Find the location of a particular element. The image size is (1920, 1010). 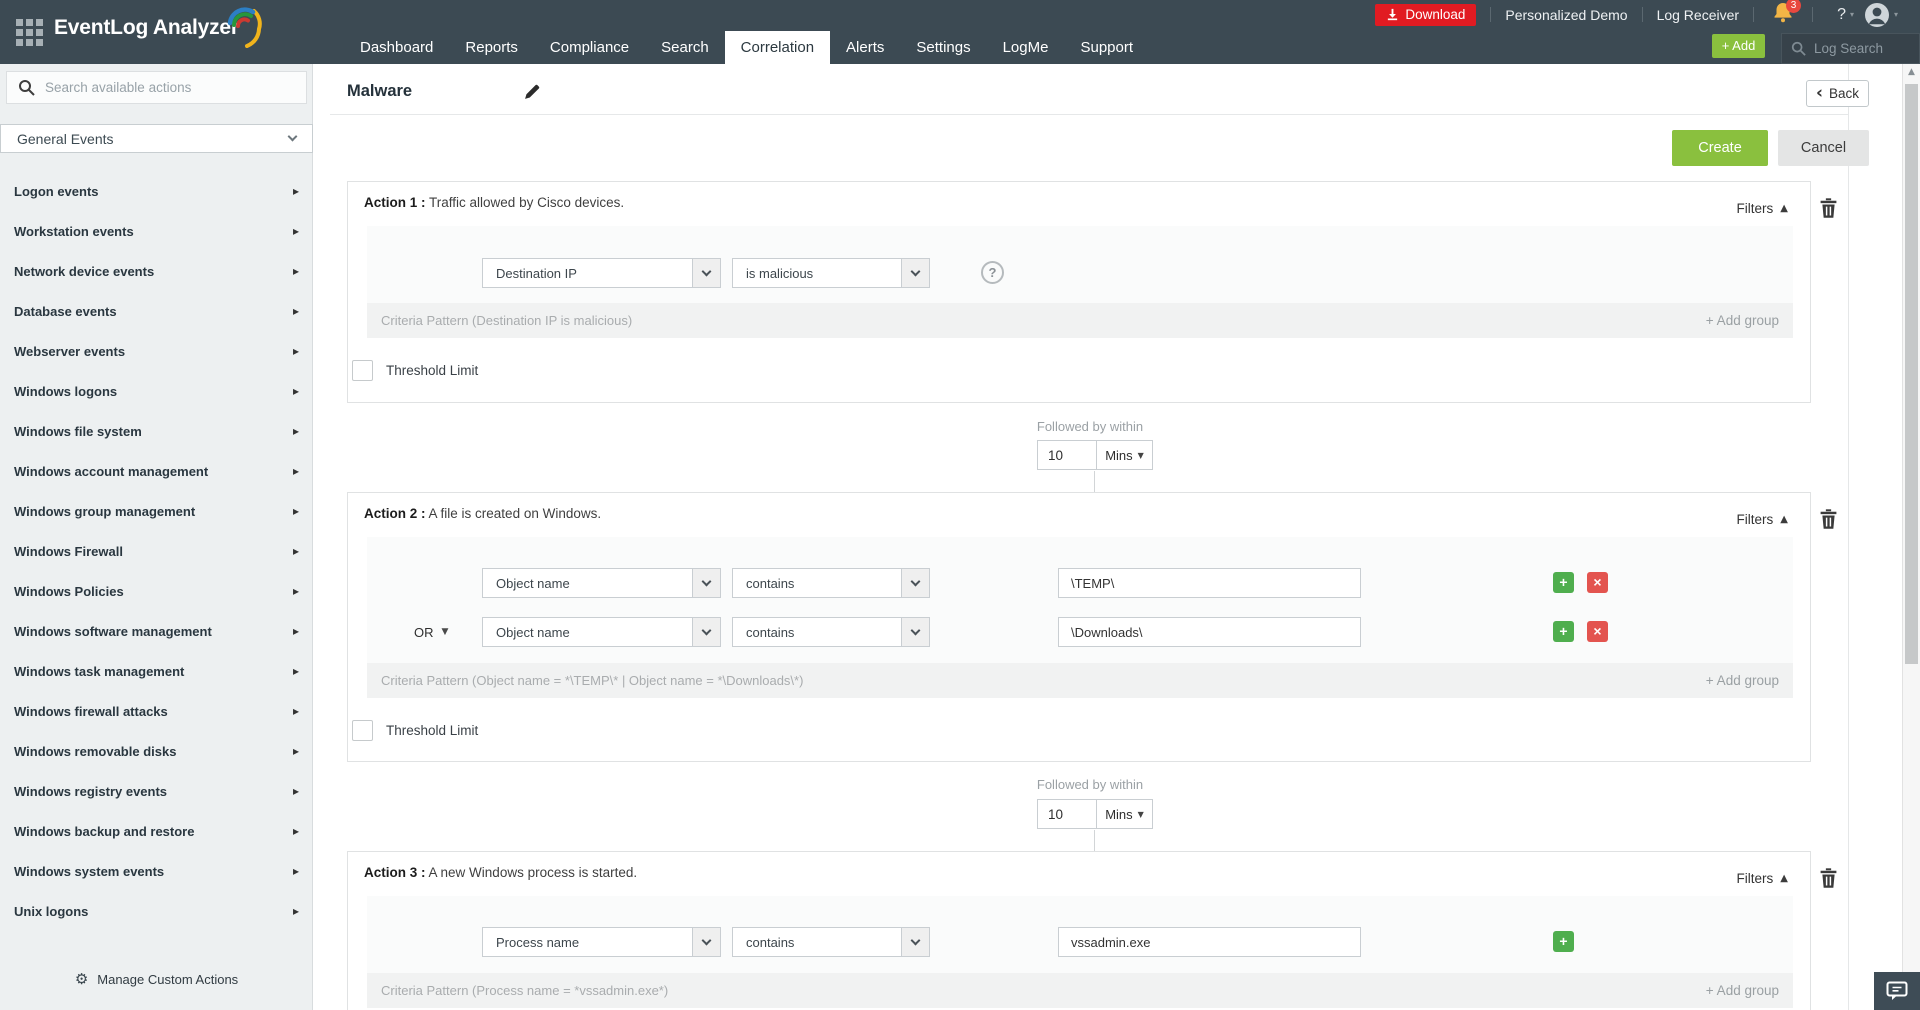

chevron-up-icon: ▲ is located at coordinates (1784, 878).